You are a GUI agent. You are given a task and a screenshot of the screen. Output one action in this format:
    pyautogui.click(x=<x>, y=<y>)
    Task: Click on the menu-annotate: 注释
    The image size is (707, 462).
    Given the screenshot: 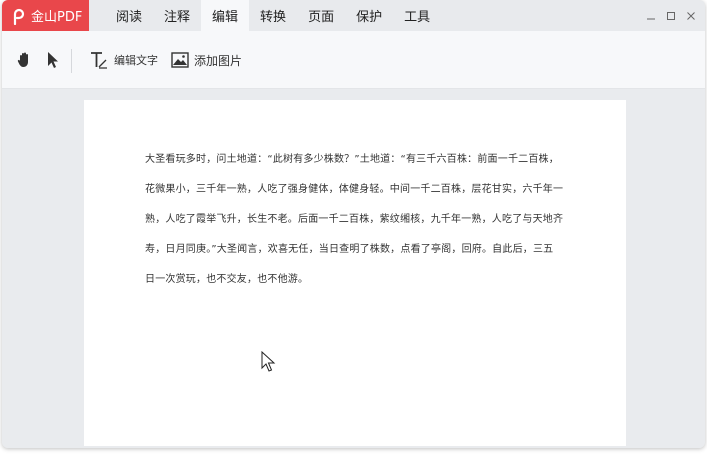 What is the action you would take?
    pyautogui.click(x=177, y=15)
    